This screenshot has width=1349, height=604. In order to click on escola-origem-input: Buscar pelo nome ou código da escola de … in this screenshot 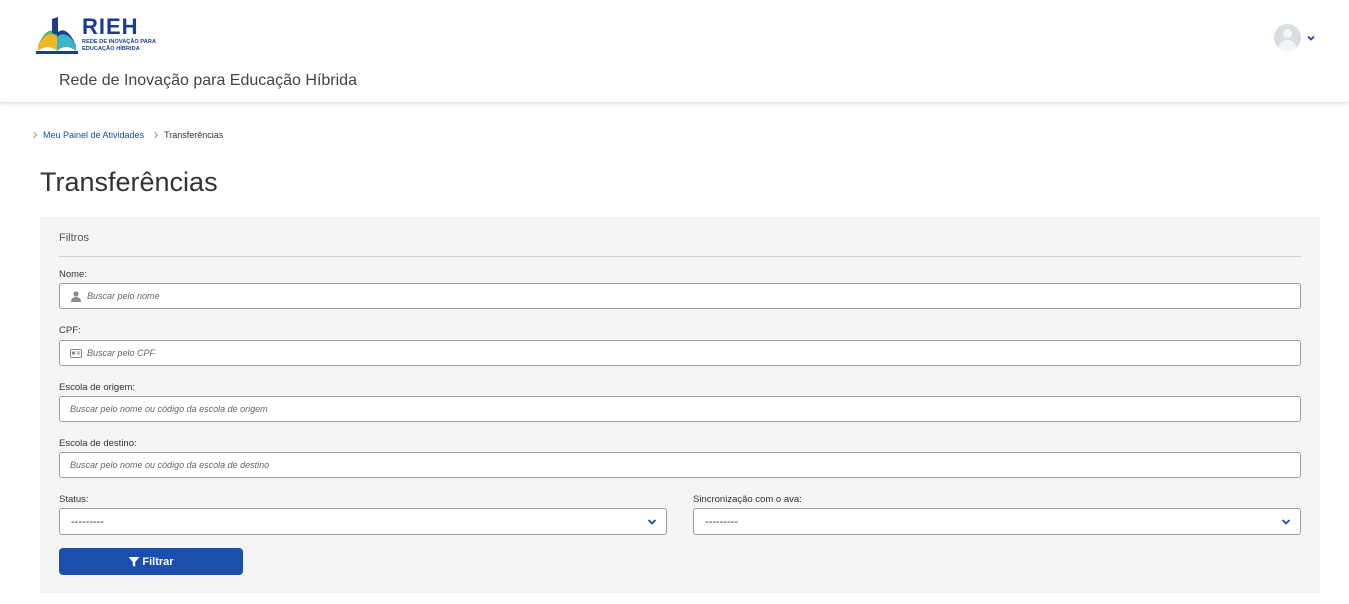, I will do `click(680, 409)`.